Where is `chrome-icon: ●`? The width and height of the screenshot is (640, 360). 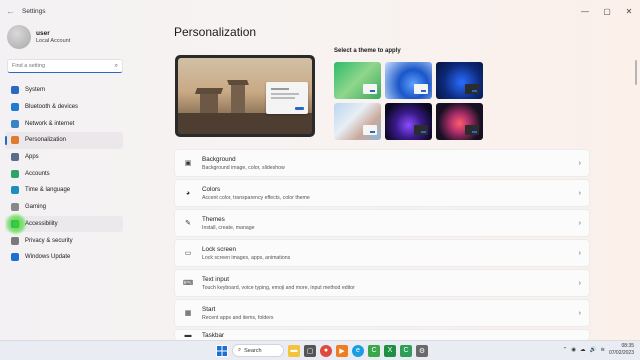
chrome-icon: ● is located at coordinates (326, 350).